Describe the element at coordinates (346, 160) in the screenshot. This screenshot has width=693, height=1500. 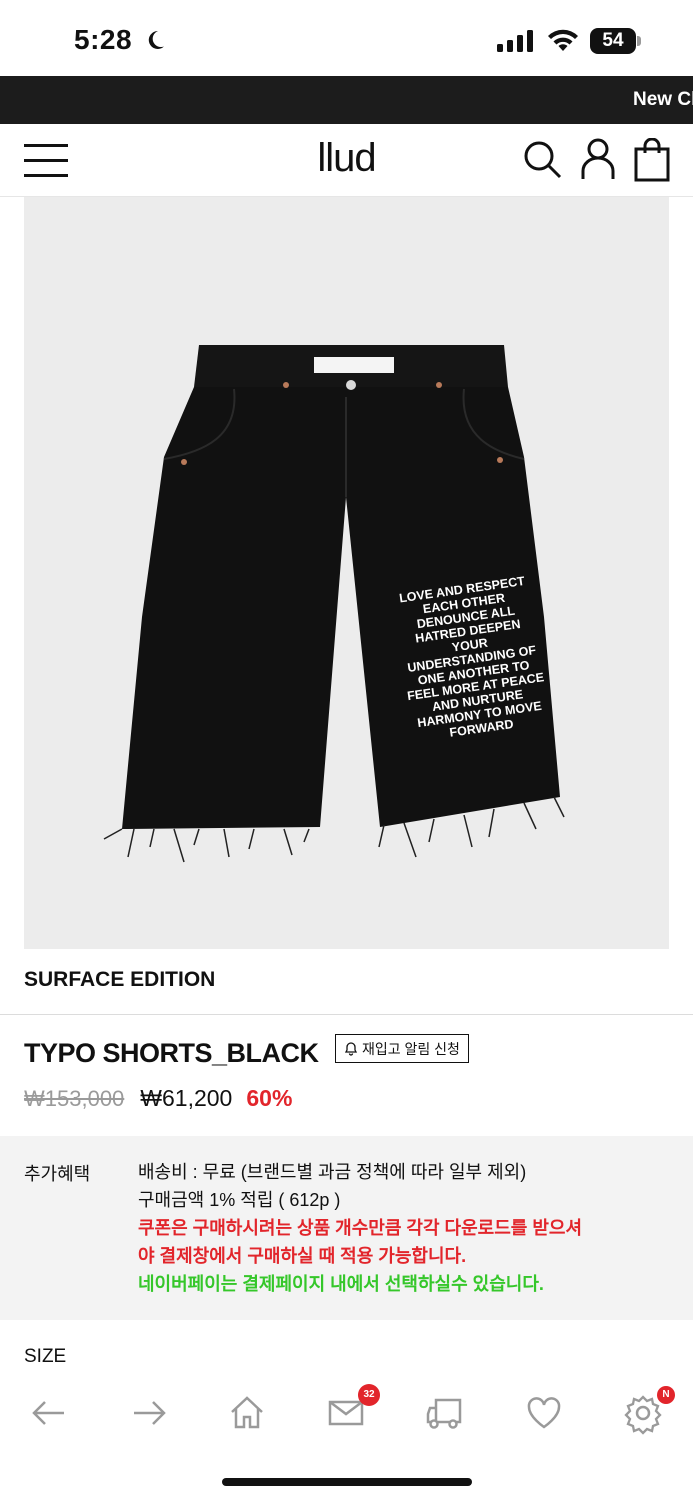
I see `site-header: llud` at that location.